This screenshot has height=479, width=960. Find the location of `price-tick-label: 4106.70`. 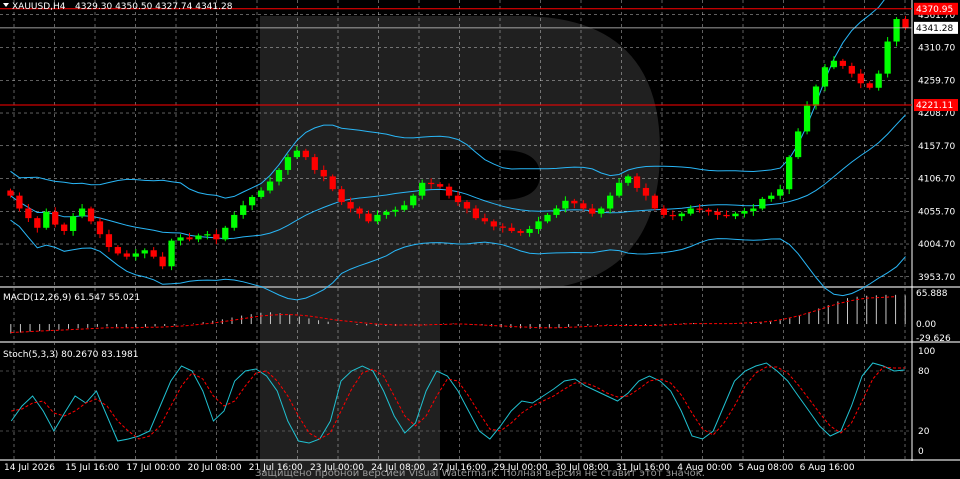

price-tick-label: 4106.70 is located at coordinates (936, 180).